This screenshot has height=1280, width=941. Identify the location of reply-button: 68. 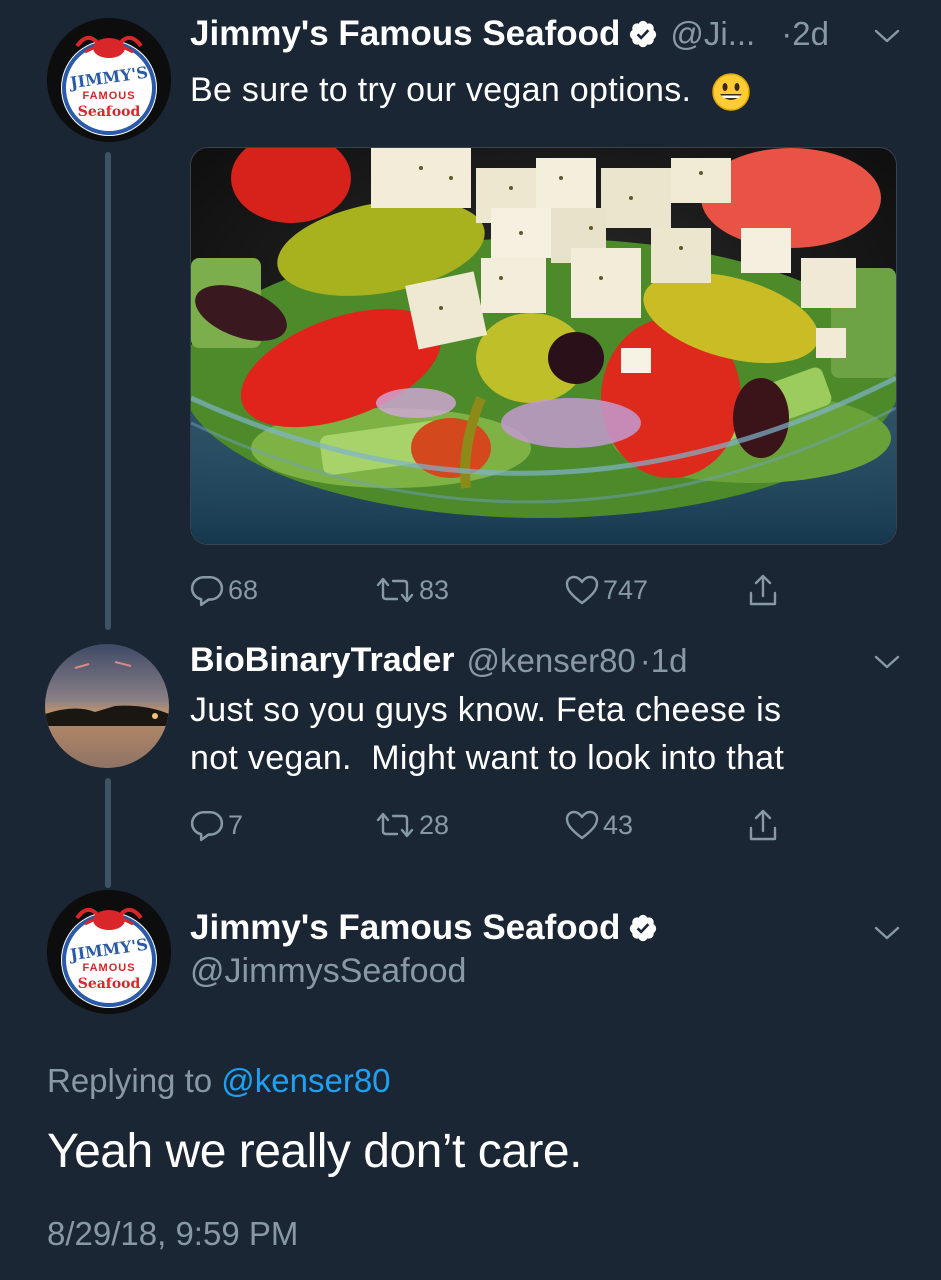
(224, 590).